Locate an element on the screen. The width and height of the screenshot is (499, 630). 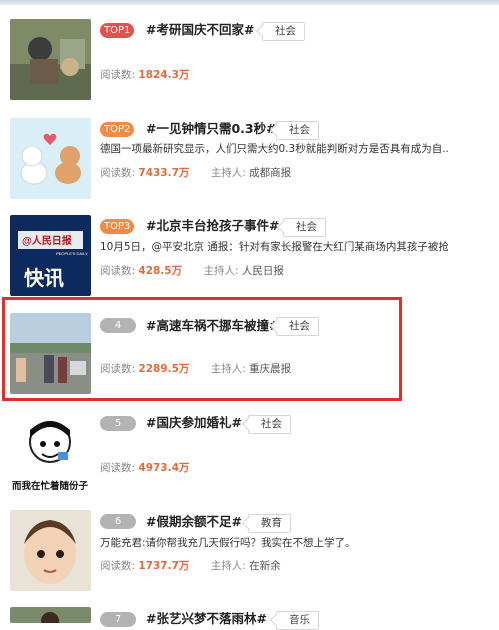
item-meta: 阅读数: 7433.7万 主持人: 成都商报 is located at coordinates (195, 173).